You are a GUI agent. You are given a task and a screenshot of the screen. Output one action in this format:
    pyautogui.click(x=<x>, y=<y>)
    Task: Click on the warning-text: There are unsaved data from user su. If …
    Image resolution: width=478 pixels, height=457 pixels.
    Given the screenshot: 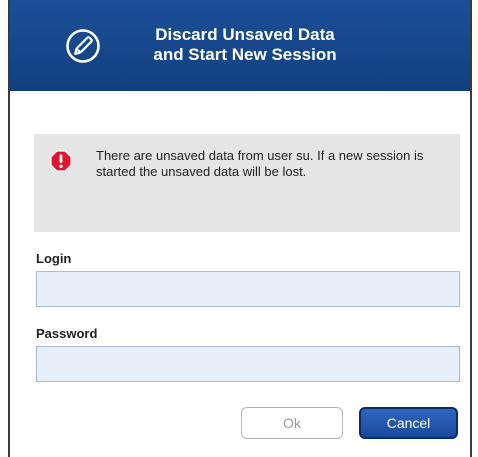 What is the action you would take?
    pyautogui.click(x=260, y=163)
    